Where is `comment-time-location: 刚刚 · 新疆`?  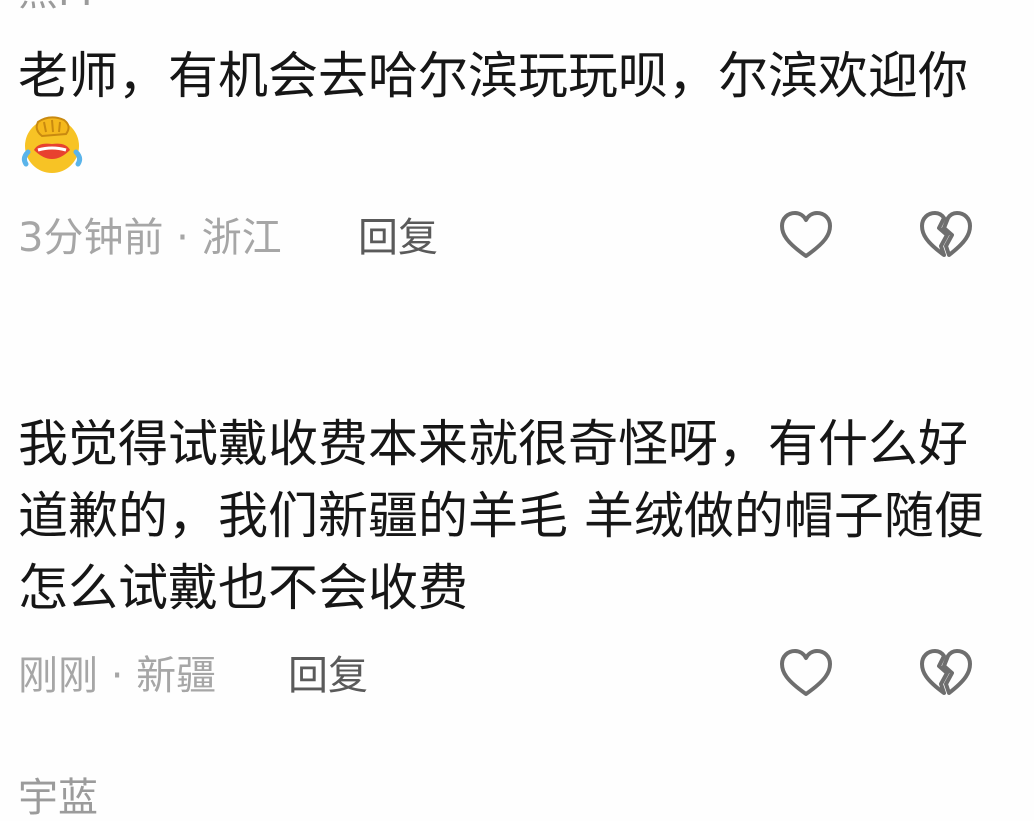
comment-time-location: 刚刚 · 新疆 is located at coordinates (117, 676).